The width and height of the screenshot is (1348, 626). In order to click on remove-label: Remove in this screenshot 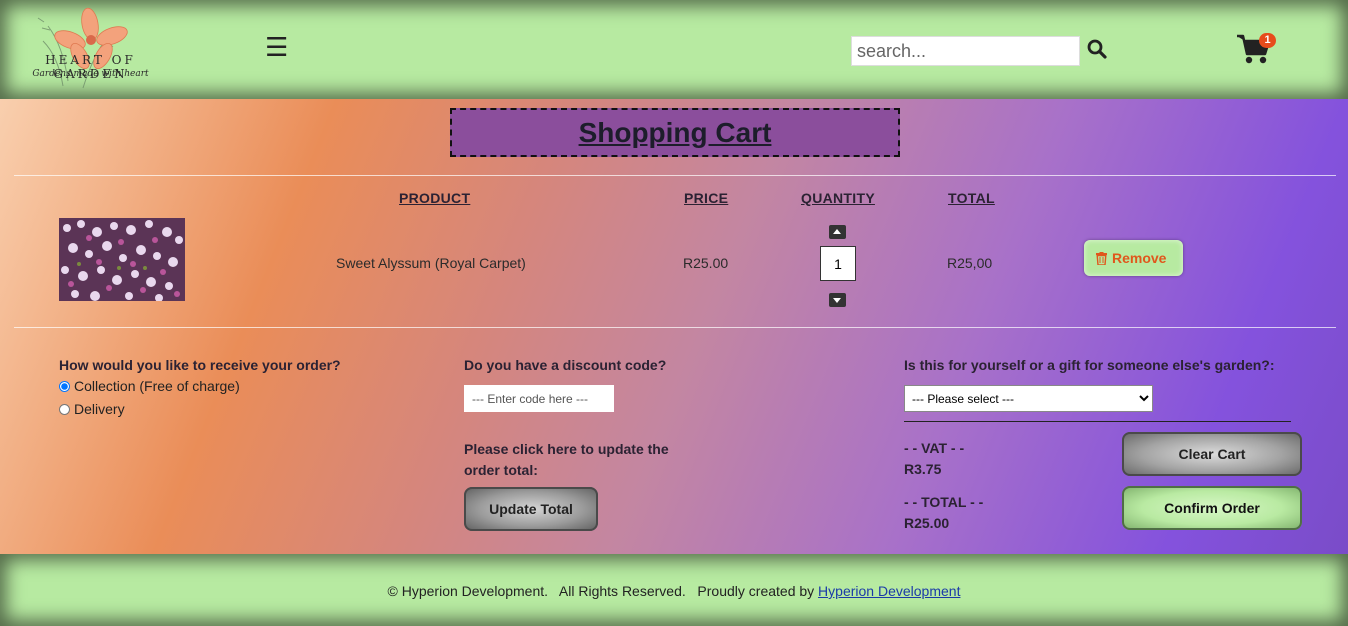, I will do `click(1139, 258)`.